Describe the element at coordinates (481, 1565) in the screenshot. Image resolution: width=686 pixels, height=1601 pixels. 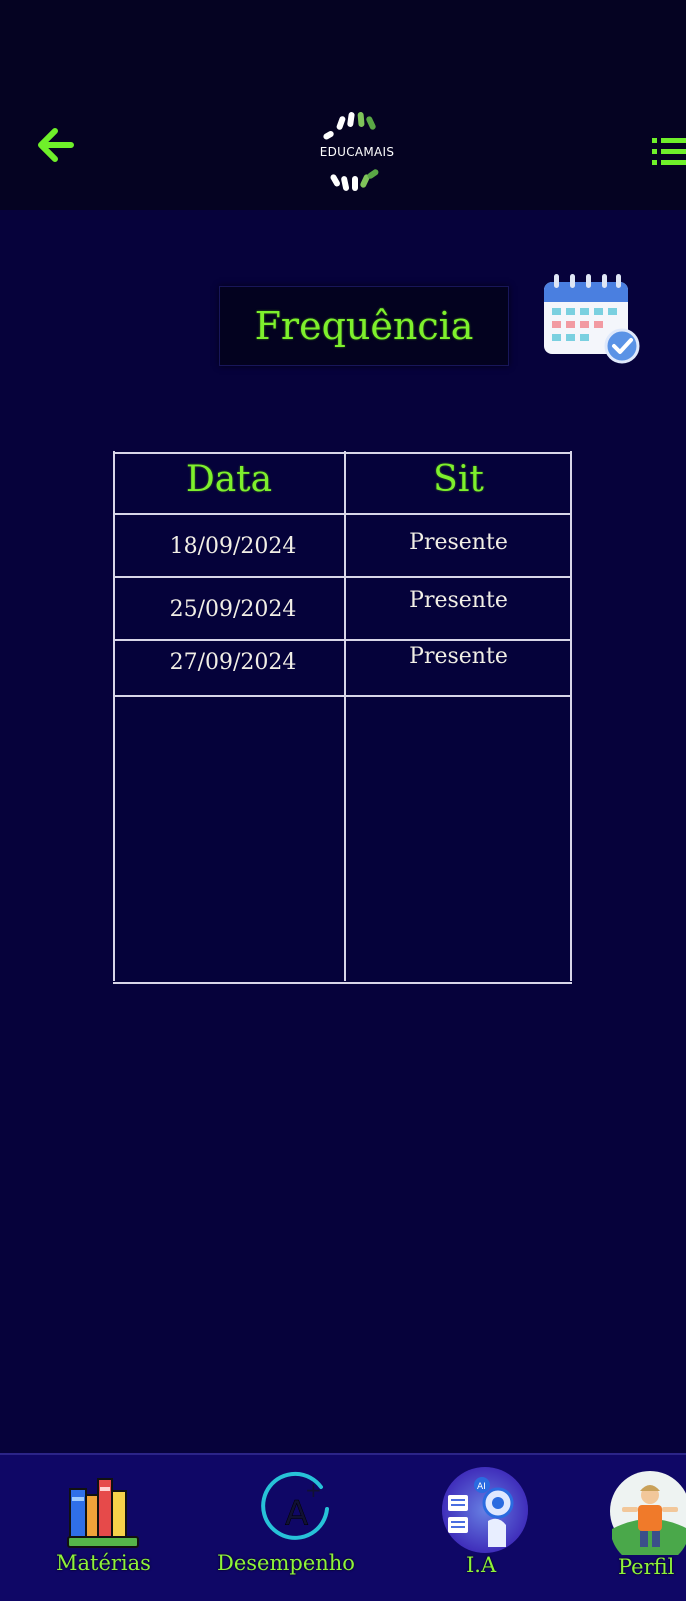
I see `nav-label-ia: I.A` at that location.